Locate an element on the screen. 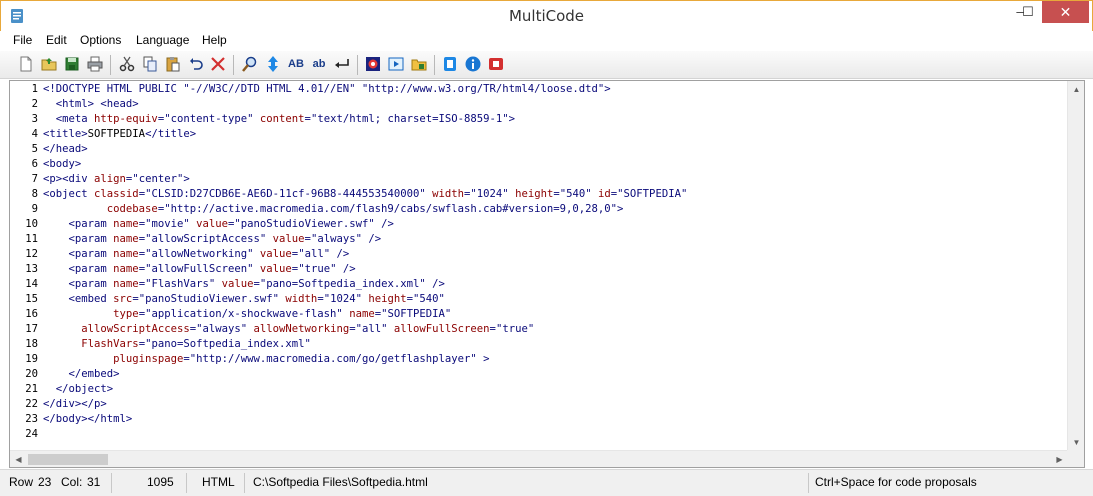 This screenshot has width=1093, height=496. code-token: type is located at coordinates (126, 314).